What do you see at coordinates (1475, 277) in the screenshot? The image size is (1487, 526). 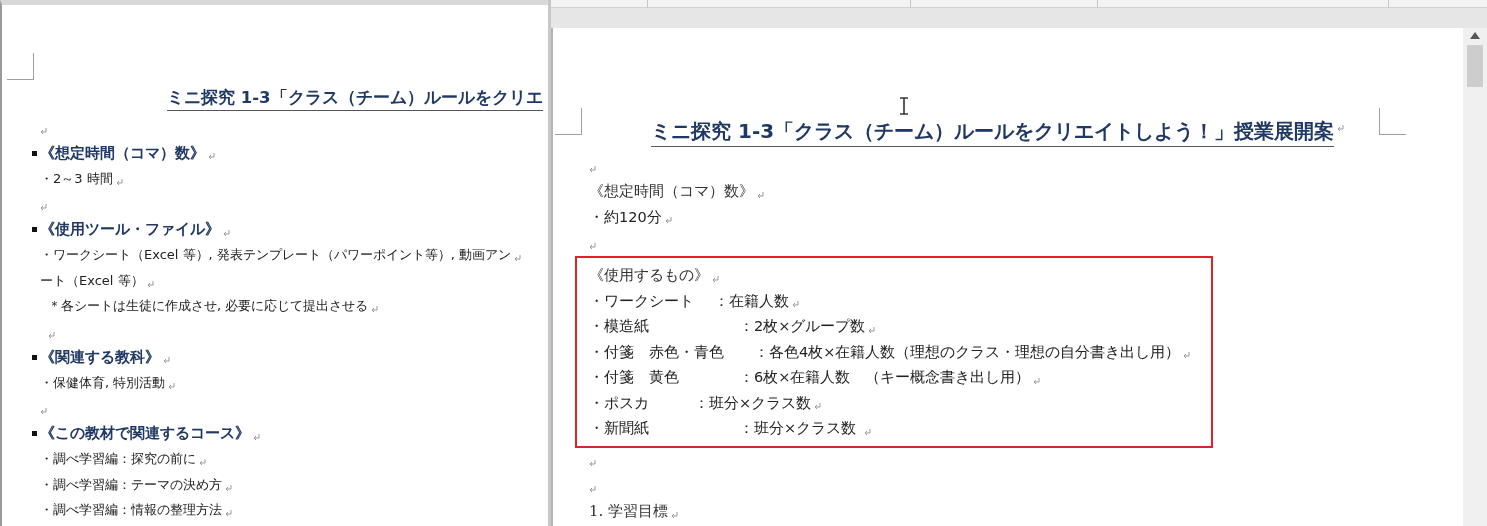 I see `scrollbar` at bounding box center [1475, 277].